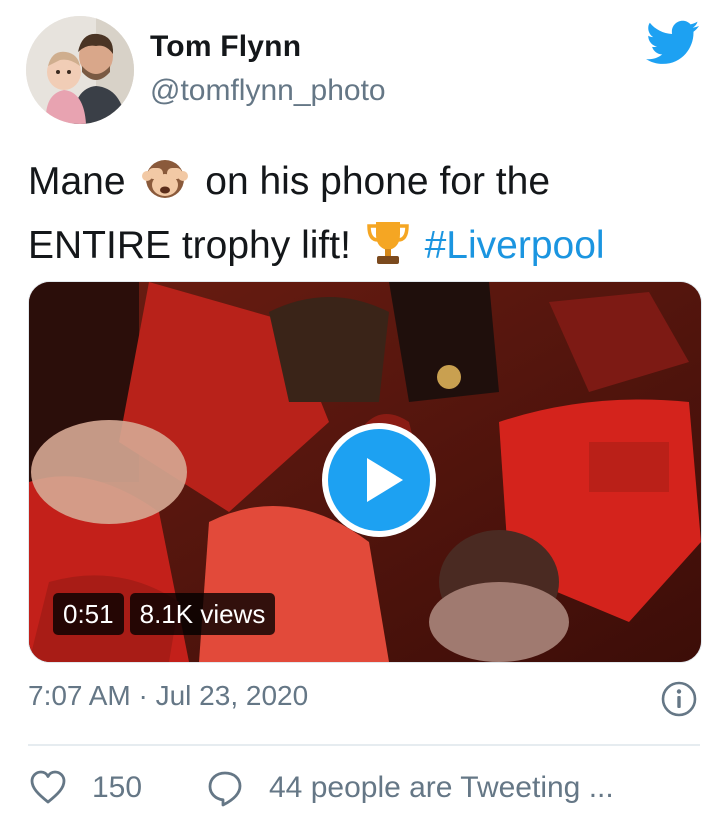 This screenshot has width=720, height=816. Describe the element at coordinates (77, 181) in the screenshot. I see `tweet-text-part: Mane` at that location.